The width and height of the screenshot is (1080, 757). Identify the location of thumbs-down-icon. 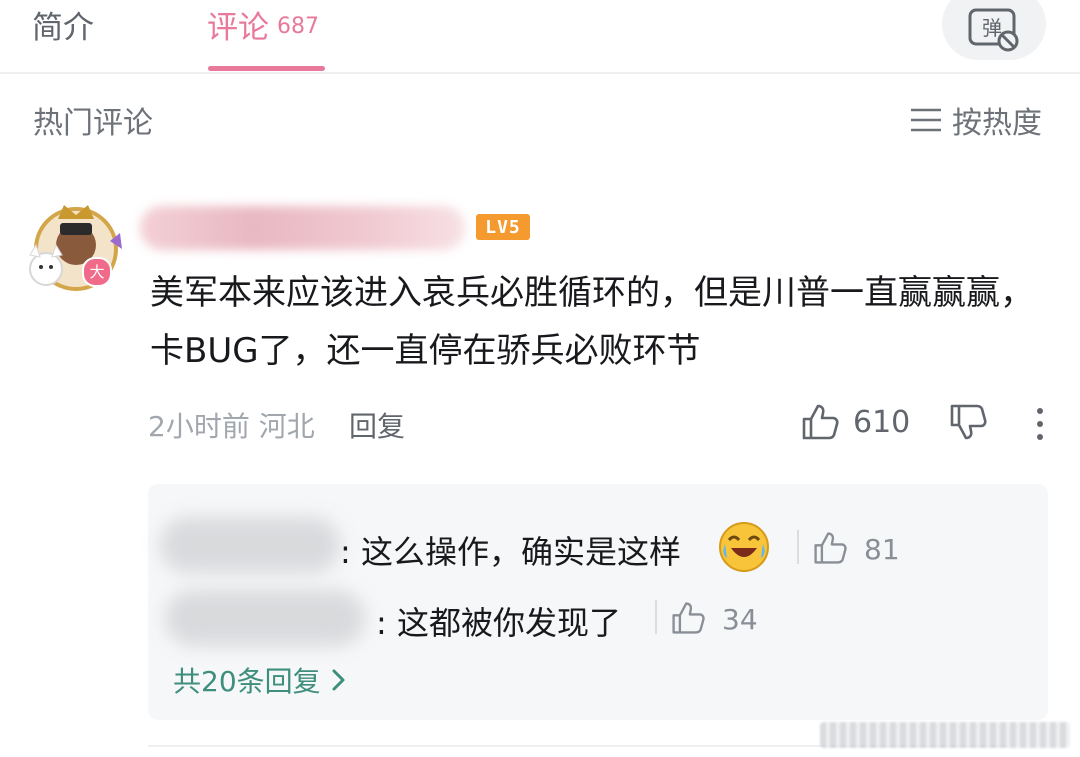
(968, 422).